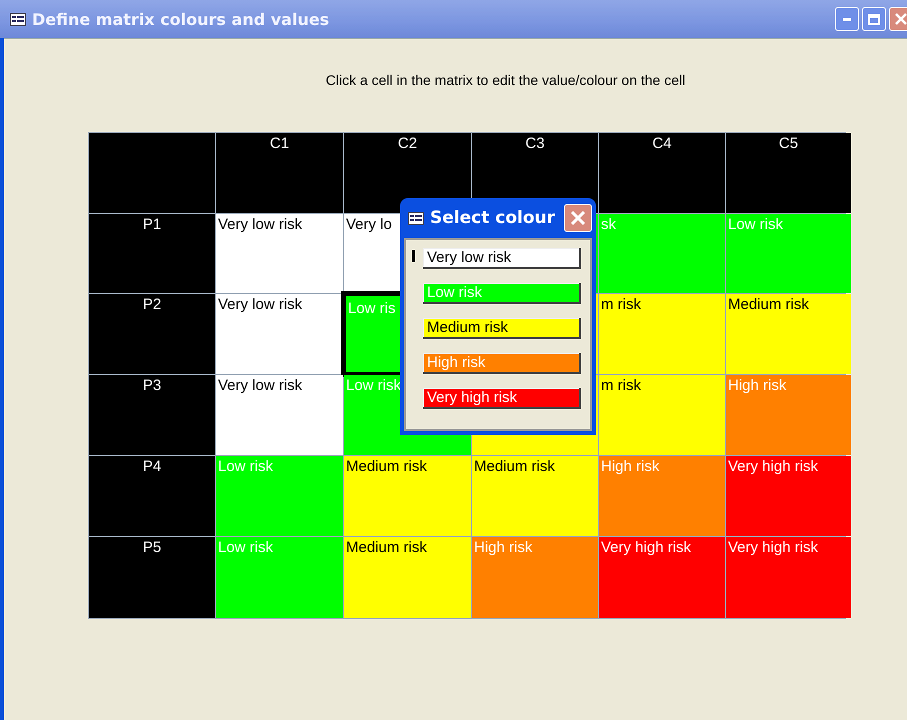  What do you see at coordinates (152, 334) in the screenshot?
I see `row-header: P2` at bounding box center [152, 334].